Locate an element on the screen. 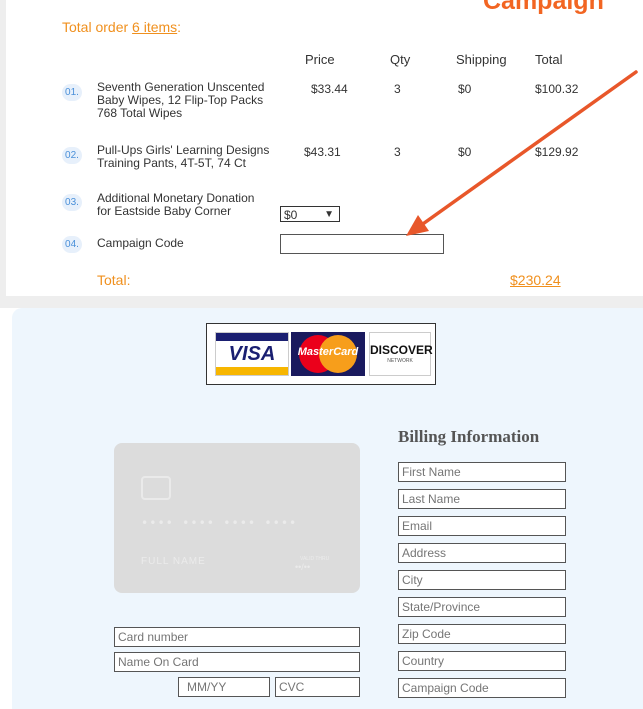 The width and height of the screenshot is (643, 709). card-chip-icon is located at coordinates (156, 488).